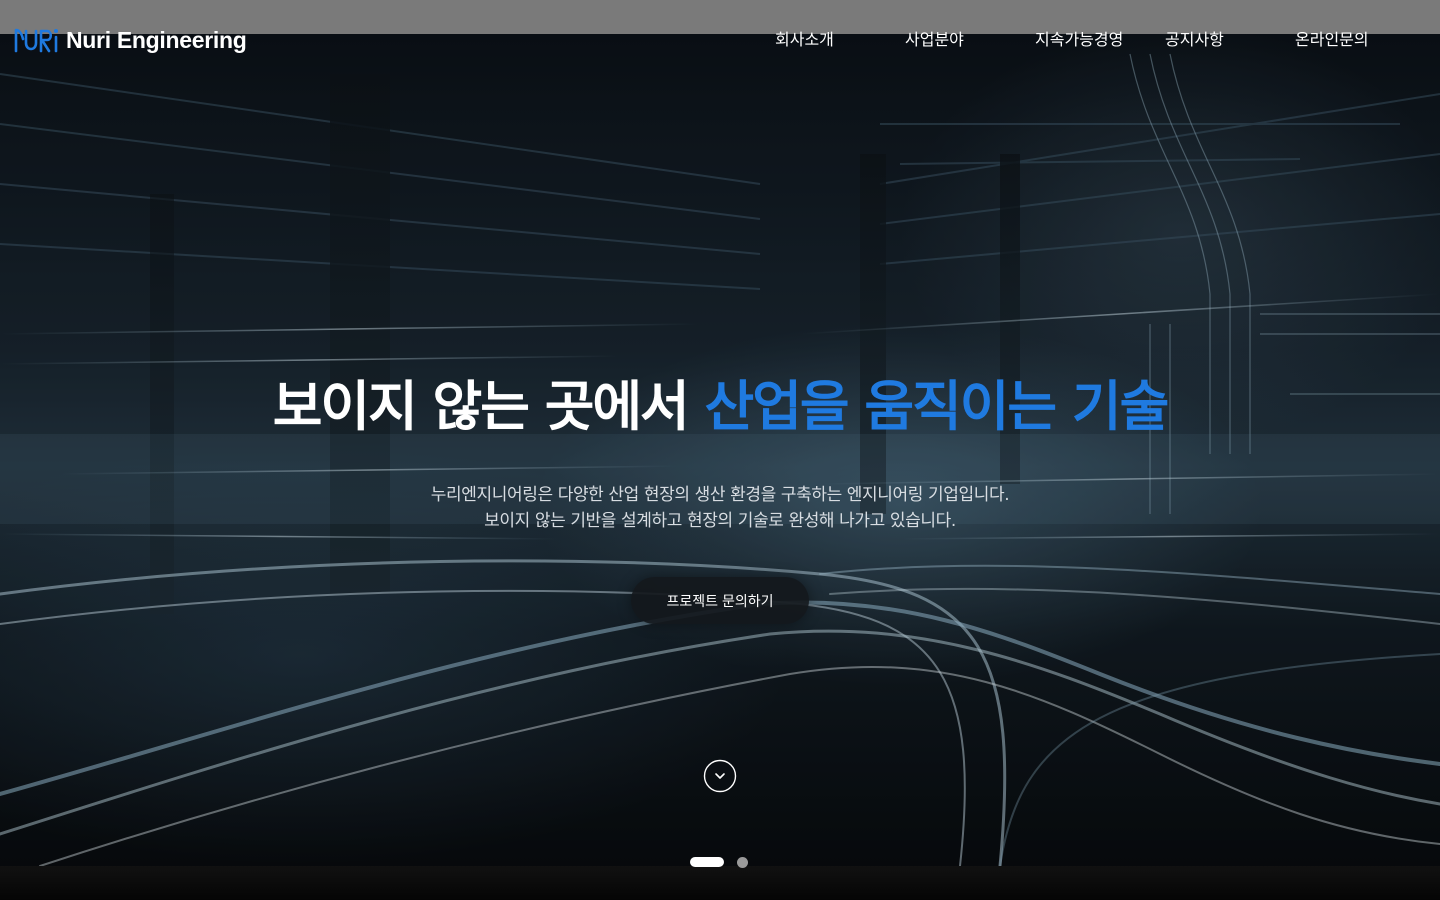 This screenshot has height=900, width=1440. Describe the element at coordinates (1194, 40) in the screenshot. I see `nav-item-notice: 공지사항` at that location.